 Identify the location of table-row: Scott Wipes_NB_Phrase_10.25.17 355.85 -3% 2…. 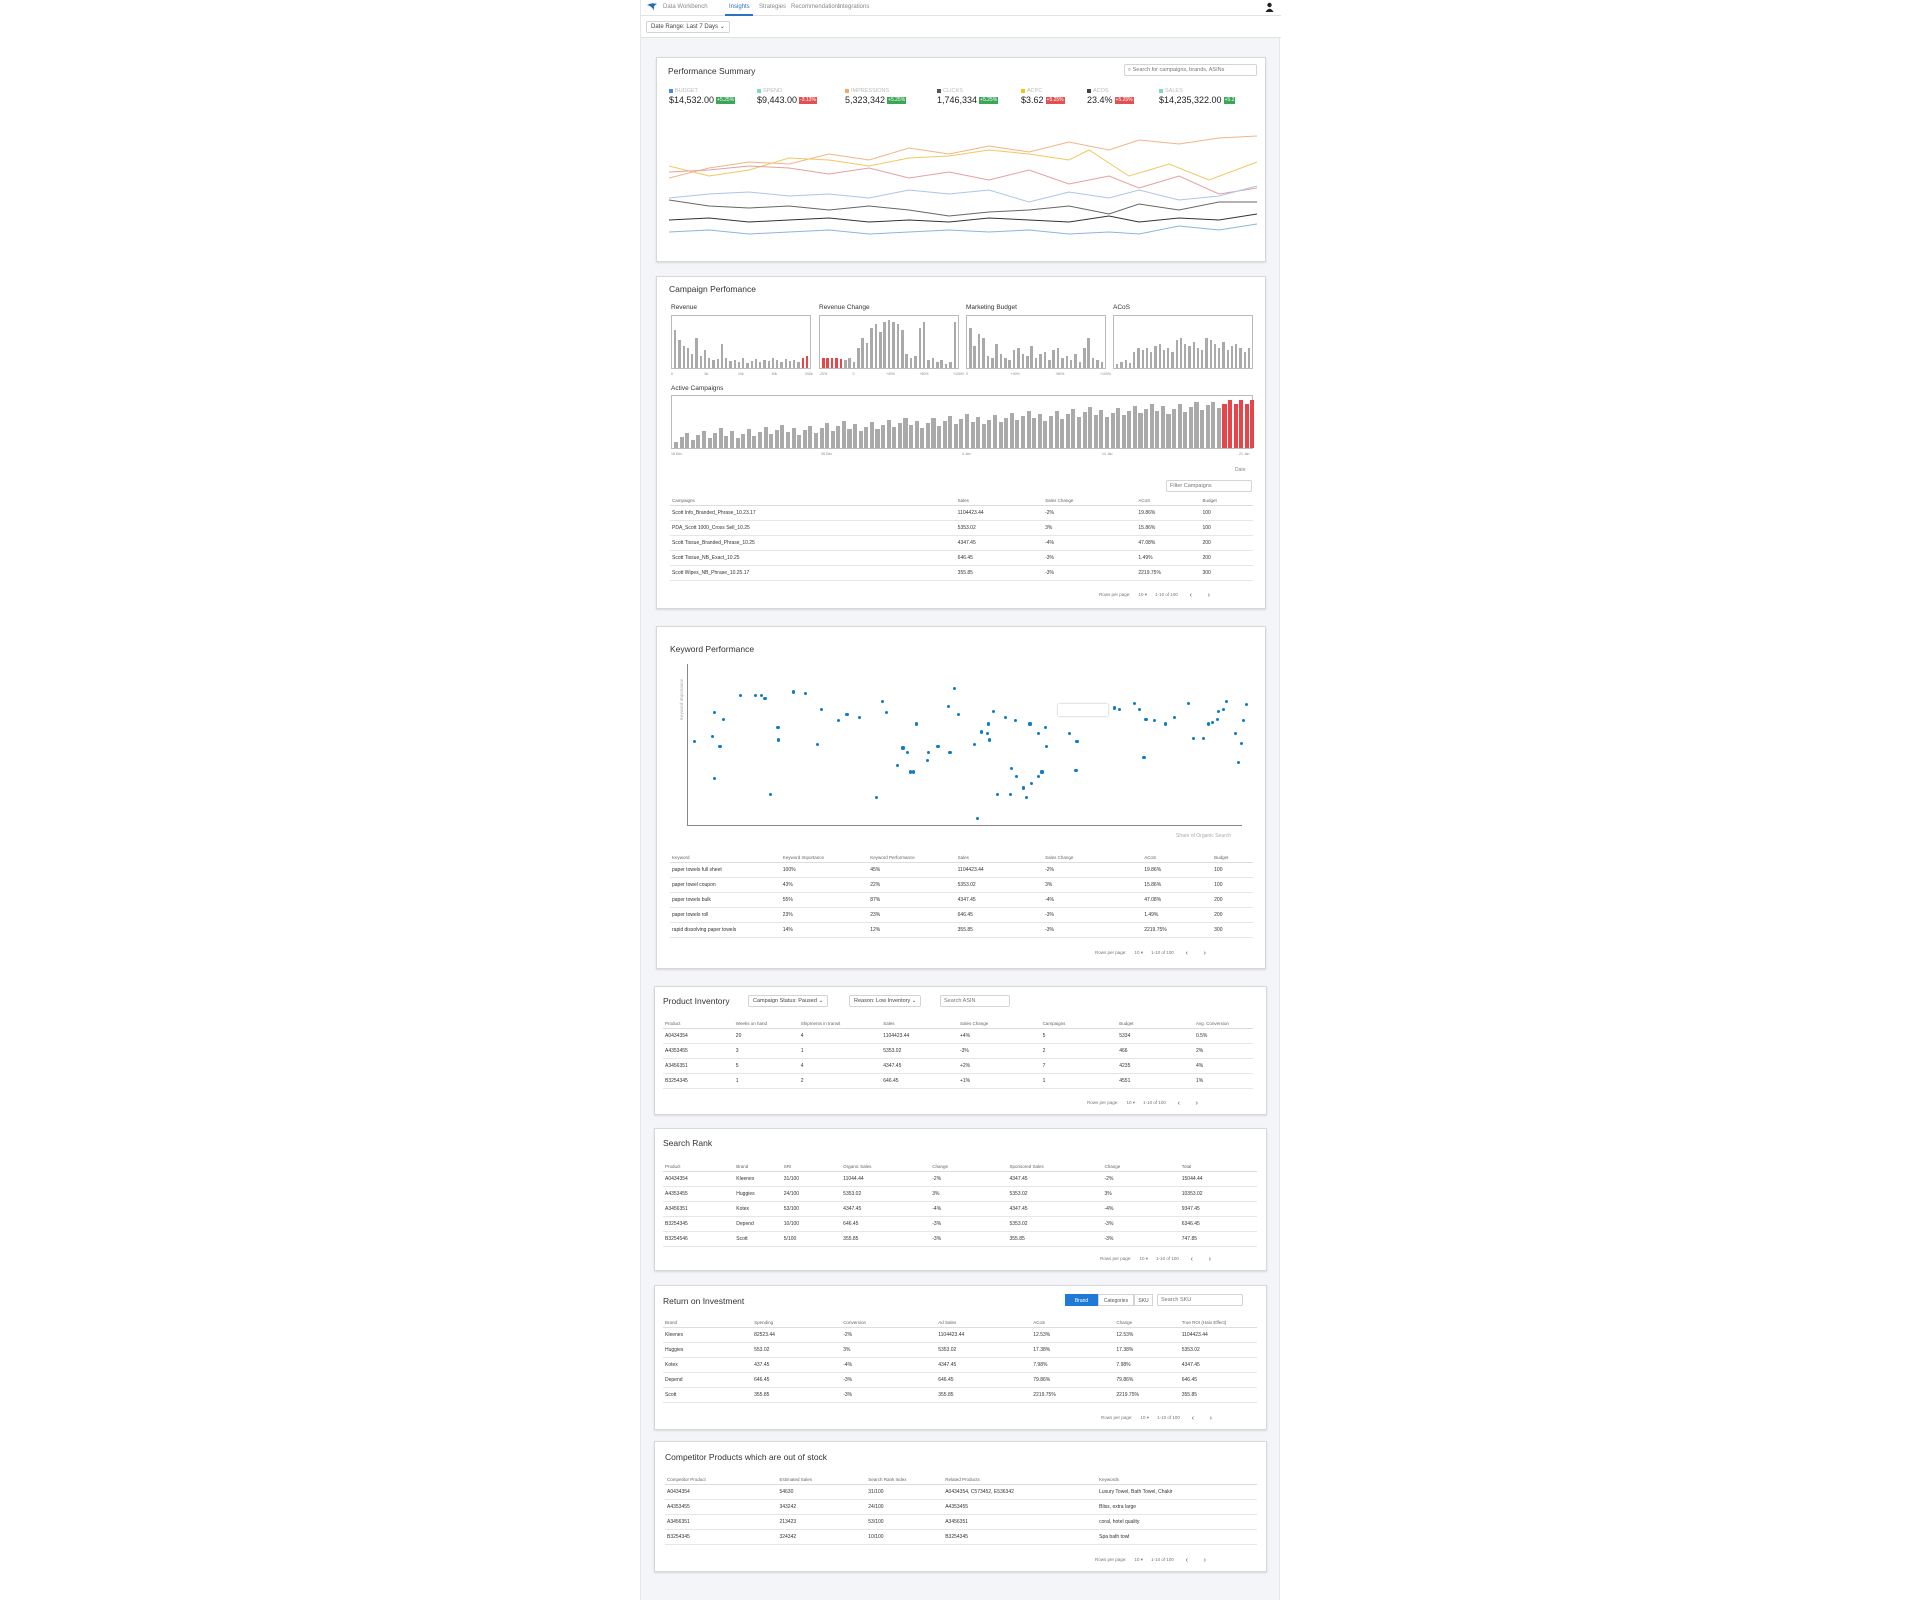
(961, 573).